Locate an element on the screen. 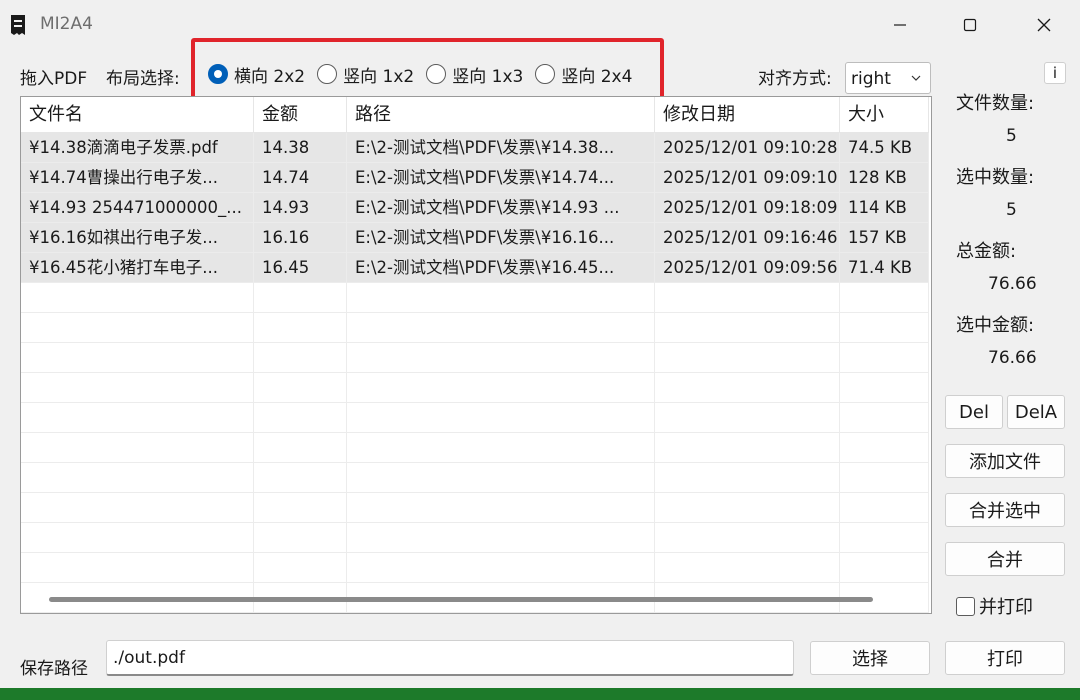 This screenshot has height=700, width=1080. file-count-value: 5 is located at coordinates (1011, 136).